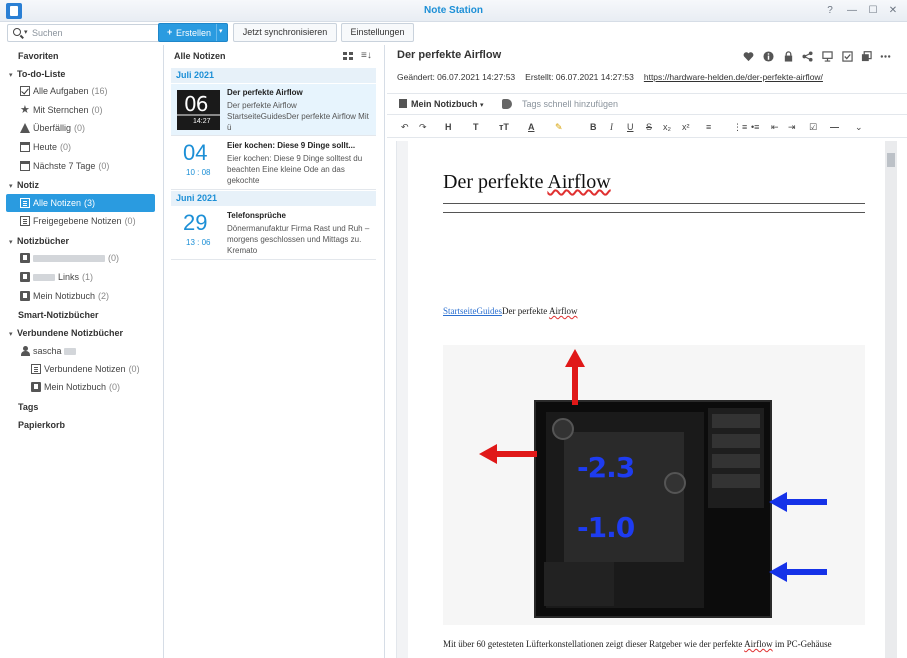 The image size is (907, 658). Describe the element at coordinates (827, 56) in the screenshot. I see `presentation-icon` at that location.